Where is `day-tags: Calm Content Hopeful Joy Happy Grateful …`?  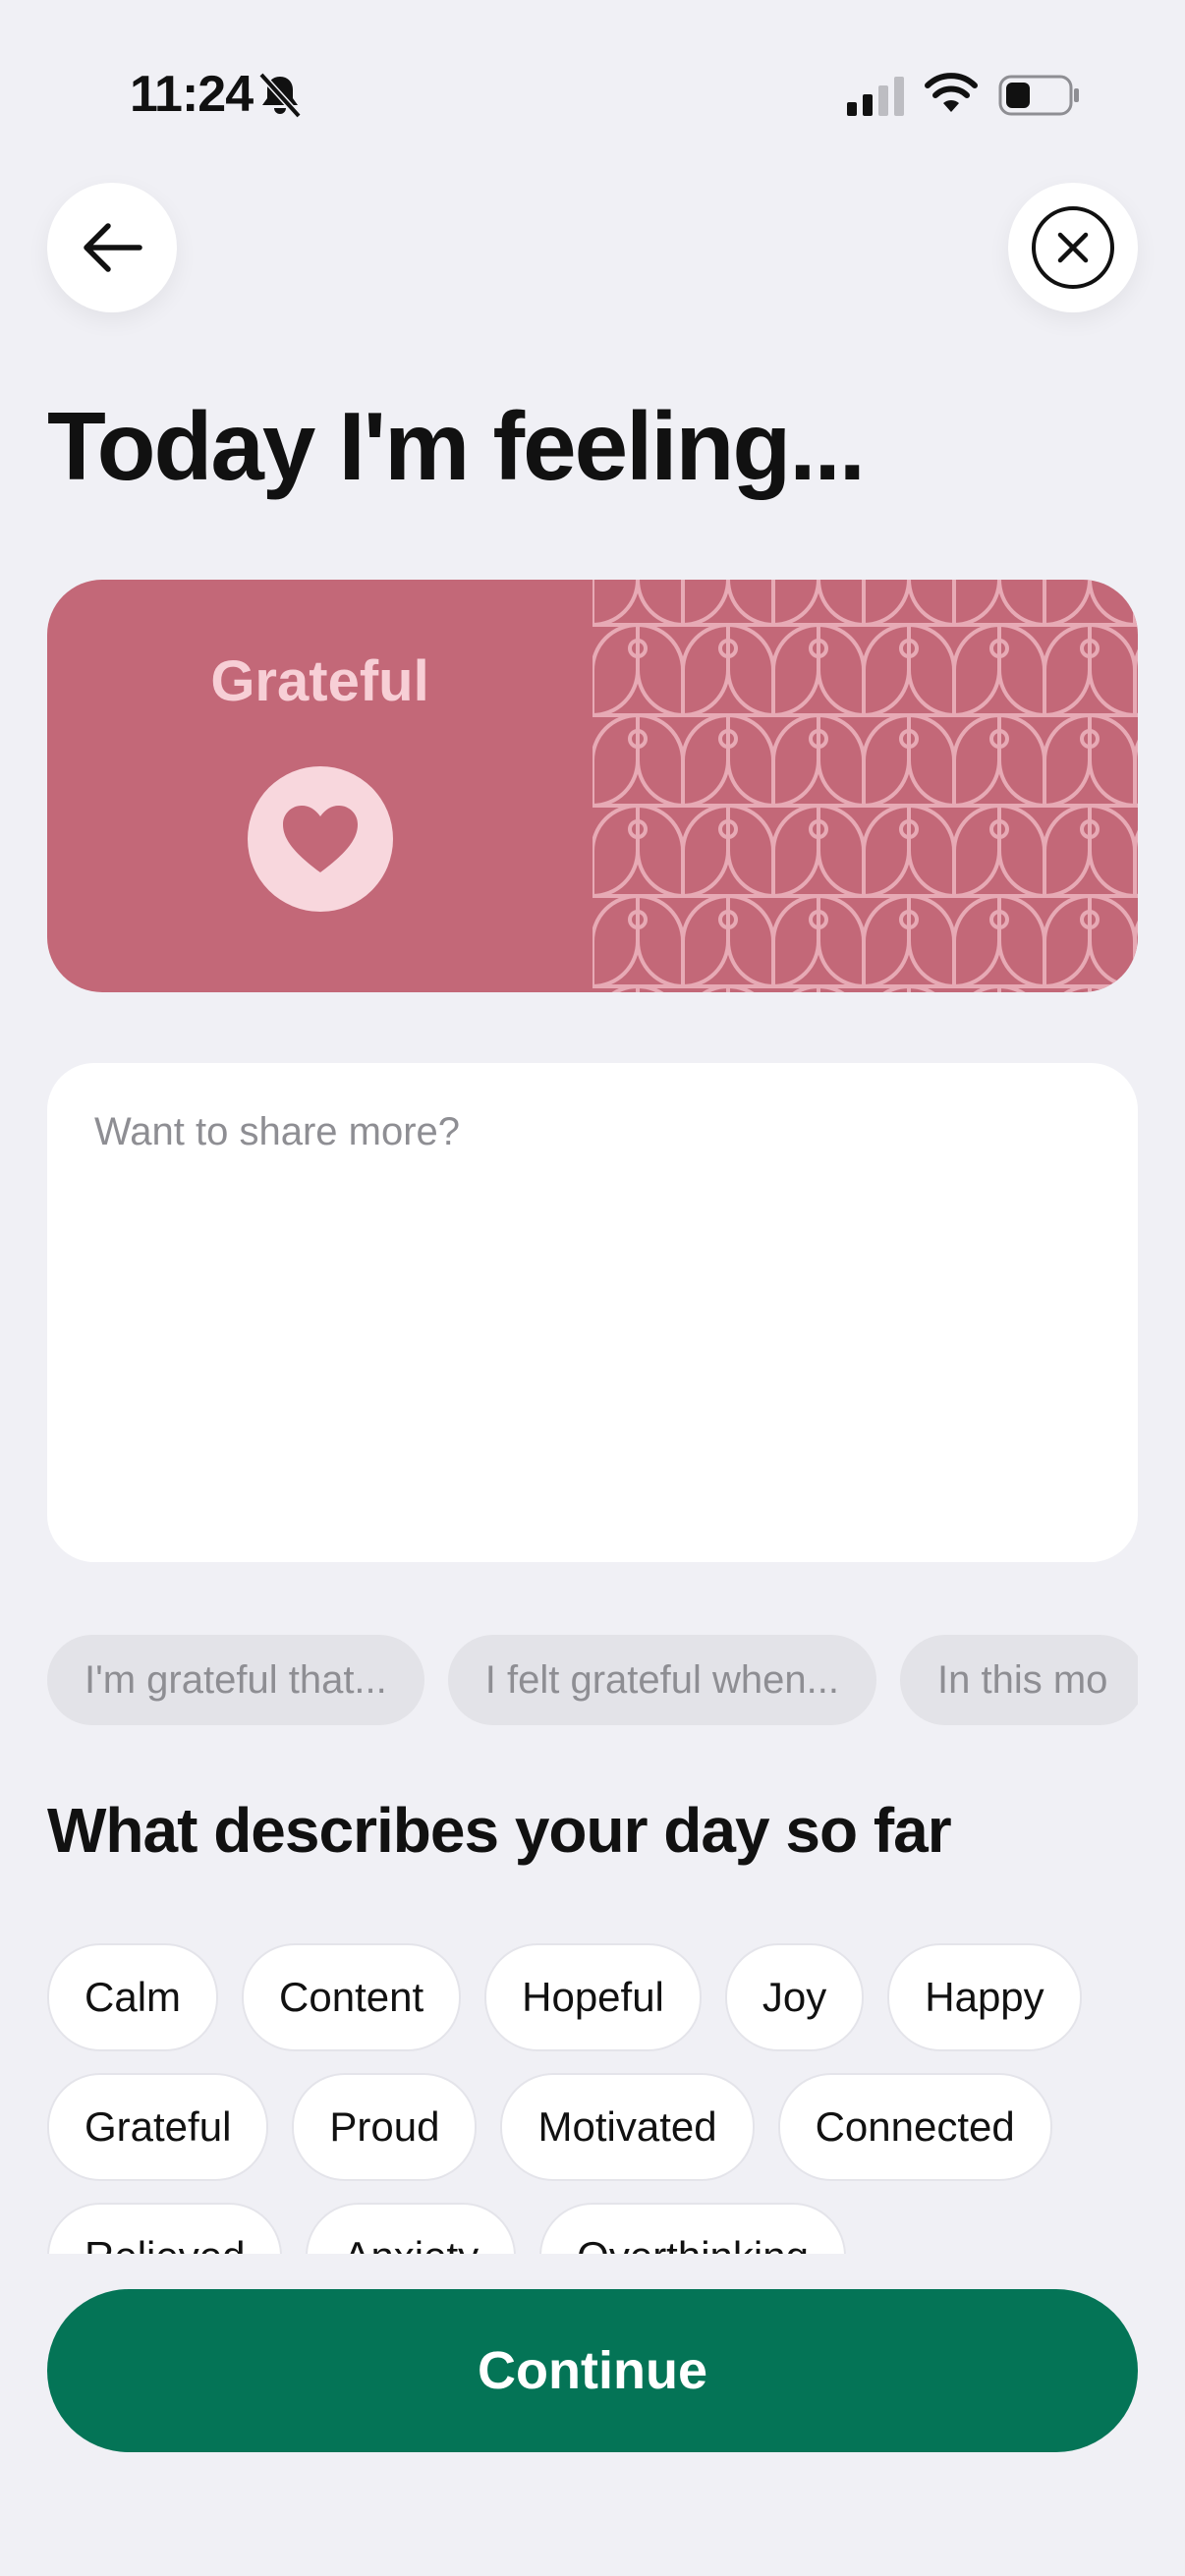 day-tags: Calm Content Hopeful Joy Happy Grateful … is located at coordinates (592, 2098).